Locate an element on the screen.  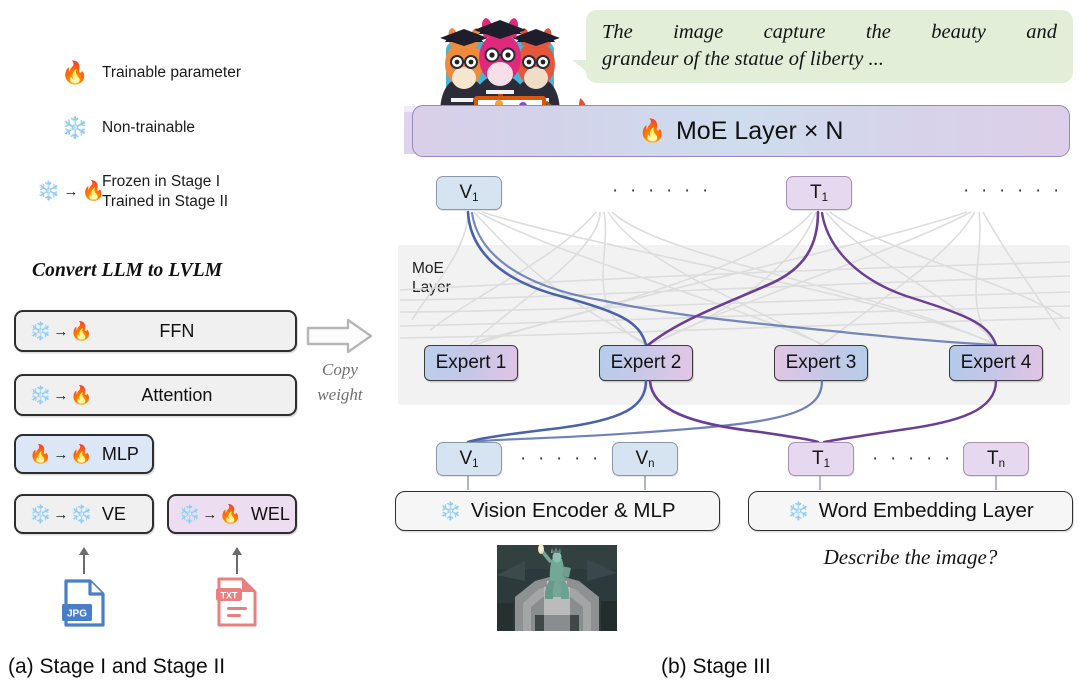
moe-layer-panel is located at coordinates (734, 325).